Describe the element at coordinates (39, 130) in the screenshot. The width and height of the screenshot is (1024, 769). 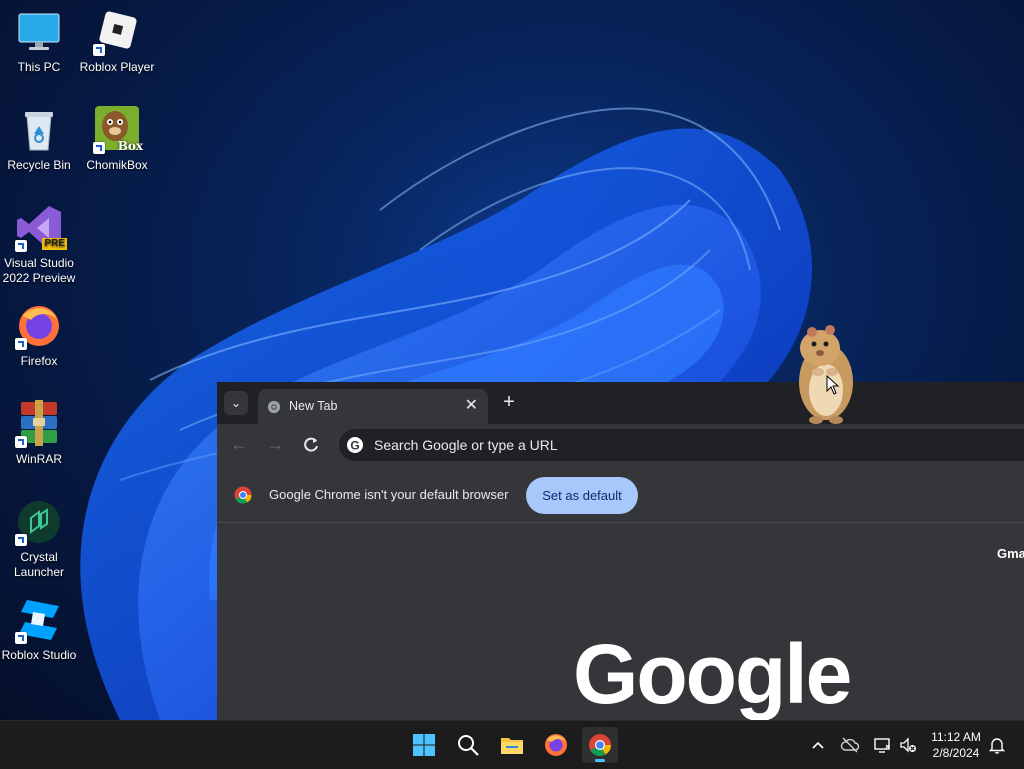
I see `recycle-bin-icon` at that location.